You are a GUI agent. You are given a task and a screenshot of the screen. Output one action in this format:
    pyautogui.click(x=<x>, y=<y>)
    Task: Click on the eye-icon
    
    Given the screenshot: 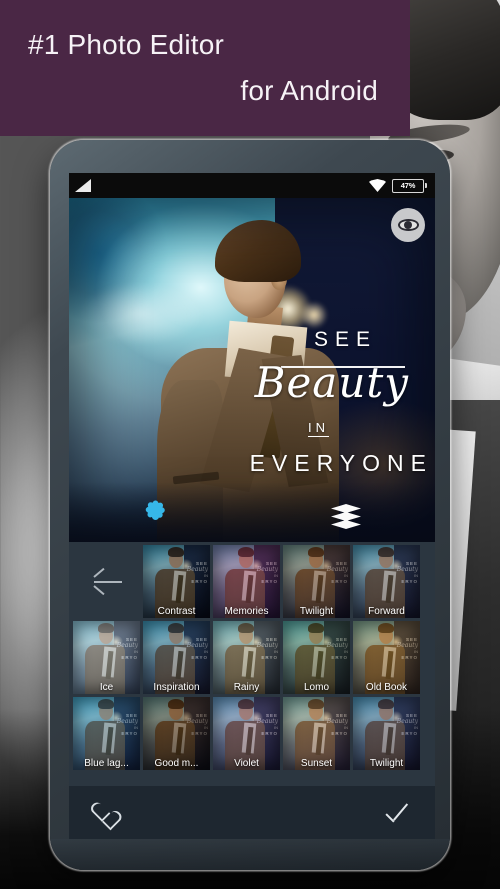 What is the action you would take?
    pyautogui.click(x=408, y=225)
    